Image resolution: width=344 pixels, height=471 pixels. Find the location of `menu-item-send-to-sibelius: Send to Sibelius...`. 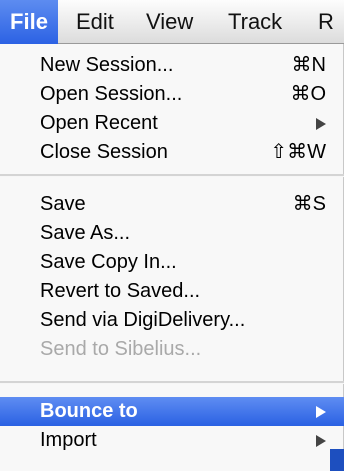

menu-item-send-to-sibelius: Send to Sibelius... is located at coordinates (172, 349).